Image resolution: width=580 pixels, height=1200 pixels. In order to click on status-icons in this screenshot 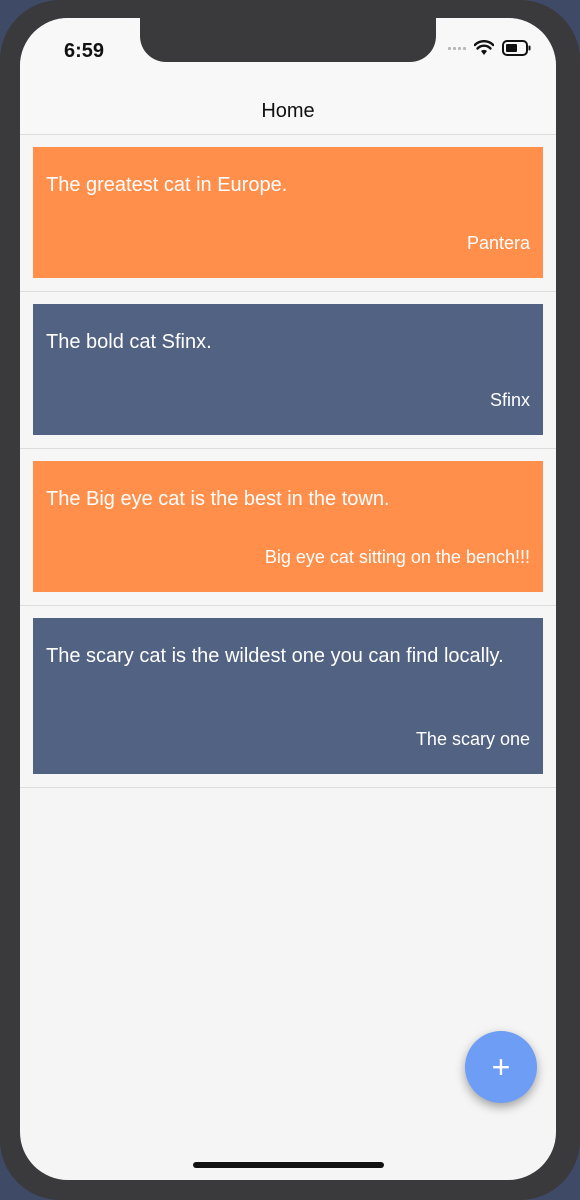, I will do `click(490, 48)`.